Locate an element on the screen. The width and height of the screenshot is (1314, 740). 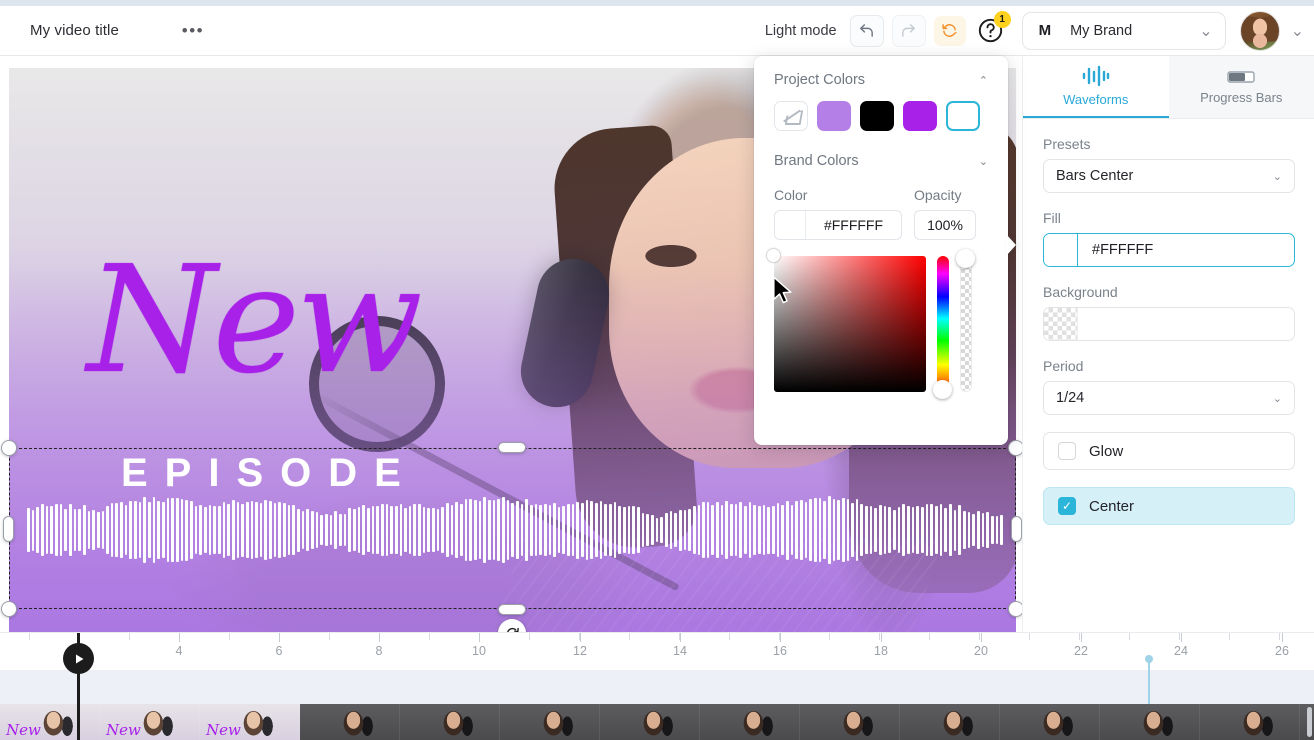
account-menu: ⌄ is located at coordinates (1271, 30).